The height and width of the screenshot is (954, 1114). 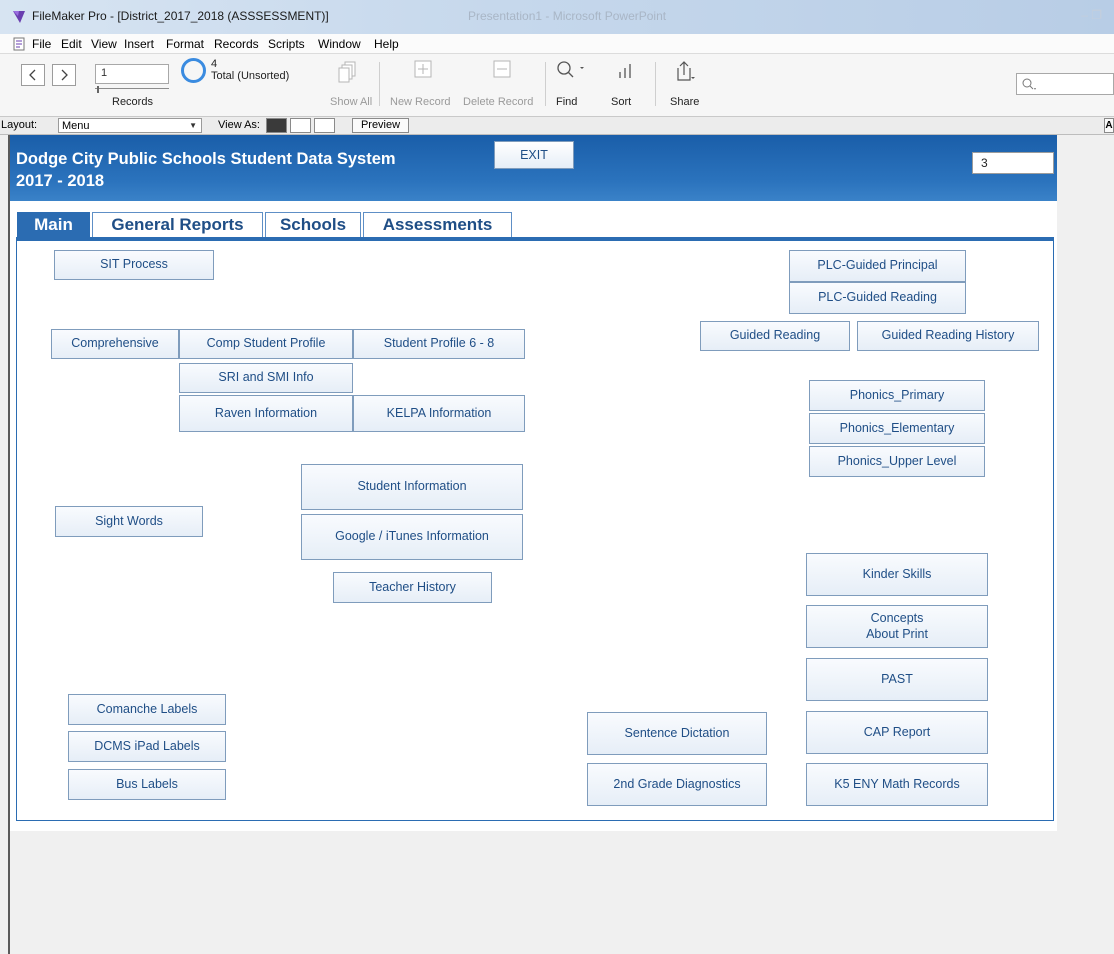 I want to click on concepts-about-print-line1: Concepts, so click(x=897, y=617).